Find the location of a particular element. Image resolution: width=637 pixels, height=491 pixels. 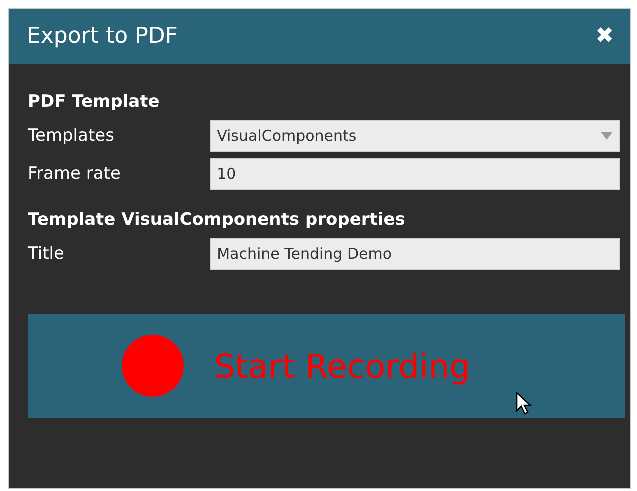

input-field: 10 is located at coordinates (415, 174).